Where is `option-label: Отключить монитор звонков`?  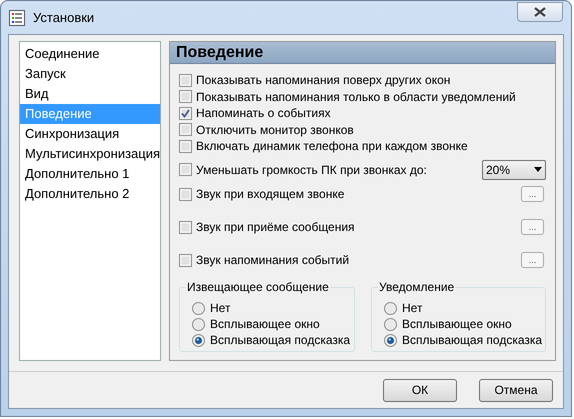
option-label: Отключить монитор звонков is located at coordinates (275, 130).